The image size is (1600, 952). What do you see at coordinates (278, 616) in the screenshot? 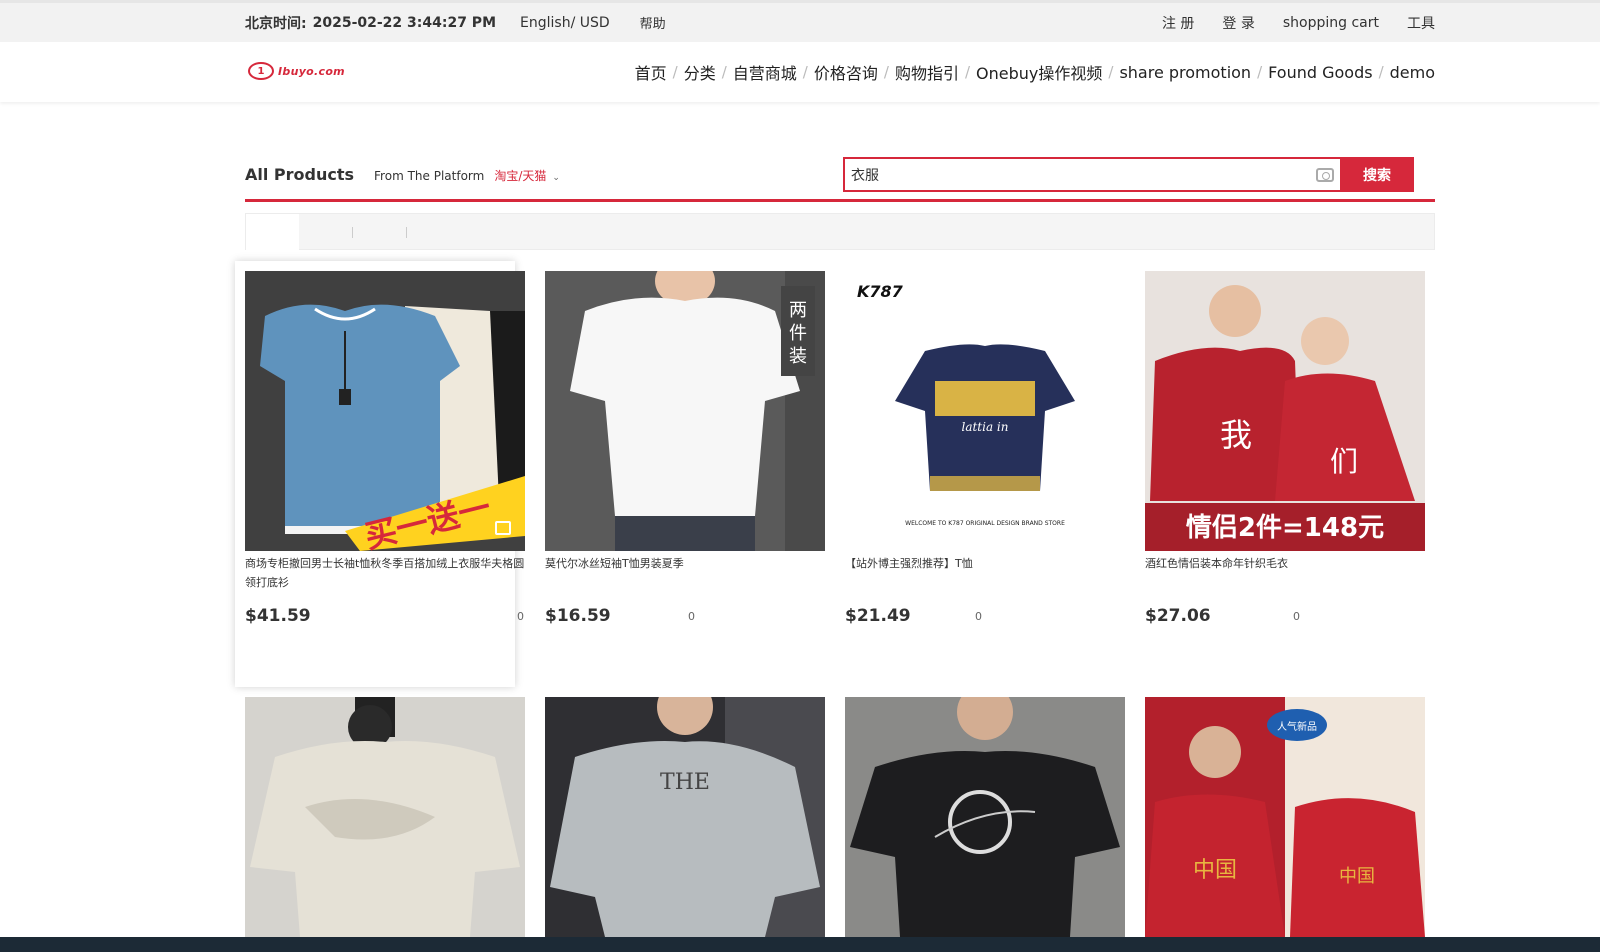
I see `product-price: $41.59` at bounding box center [278, 616].